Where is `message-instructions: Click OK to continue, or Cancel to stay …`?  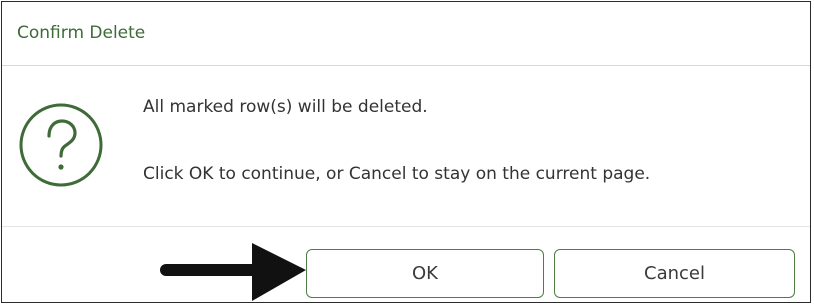 message-instructions: Click OK to continue, or Cancel to stay … is located at coordinates (397, 174).